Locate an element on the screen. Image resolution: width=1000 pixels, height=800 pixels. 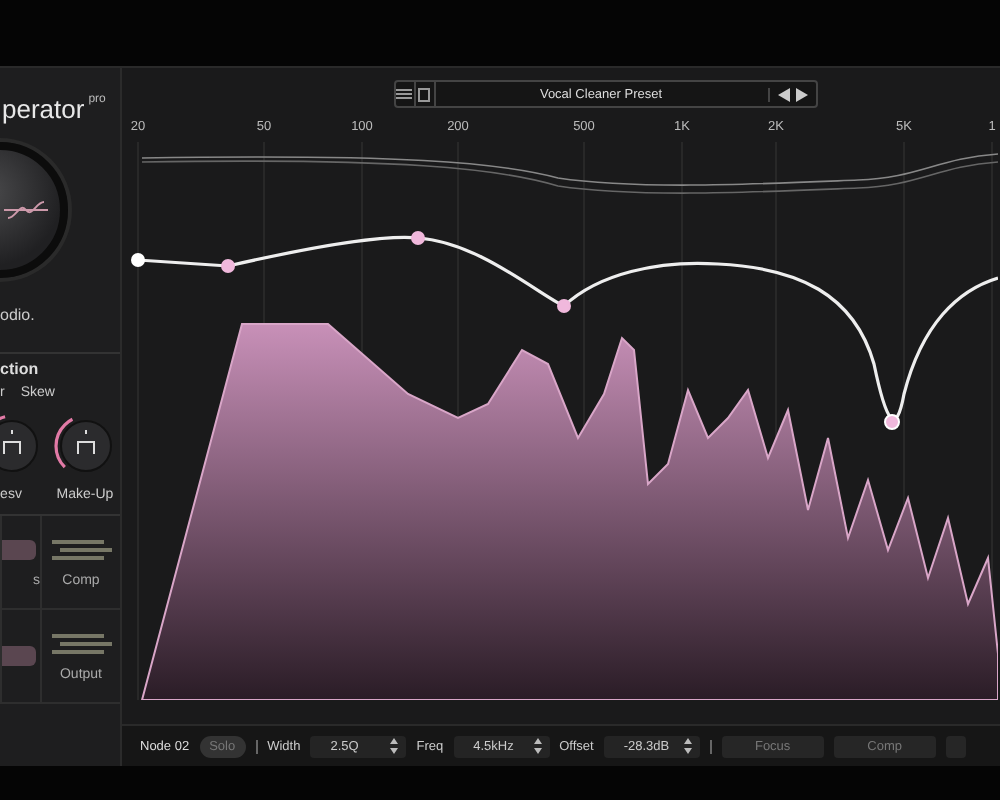
brand-name: odio. is located at coordinates (18, 315).